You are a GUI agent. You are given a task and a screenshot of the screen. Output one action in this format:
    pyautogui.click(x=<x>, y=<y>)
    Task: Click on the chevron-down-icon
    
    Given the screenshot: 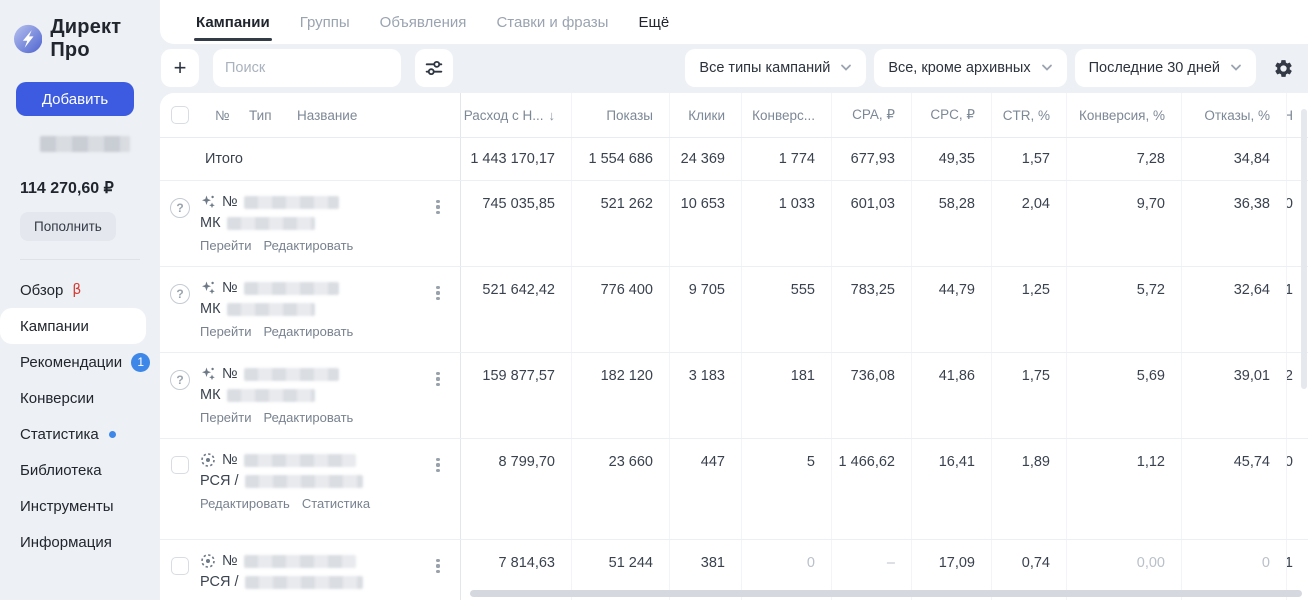 What is the action you would take?
    pyautogui.click(x=1236, y=67)
    